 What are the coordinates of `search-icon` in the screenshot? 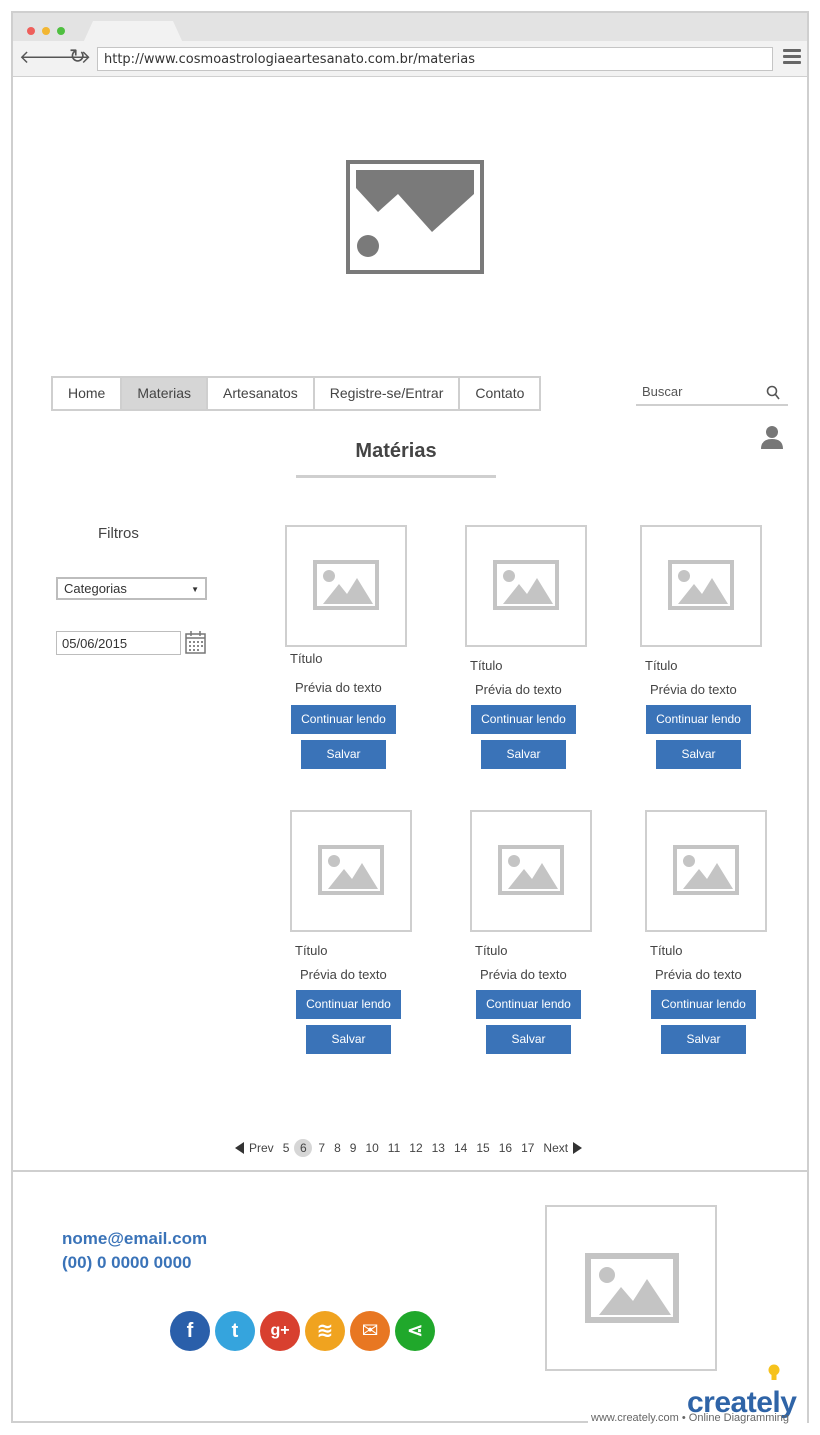 It's located at (773, 393).